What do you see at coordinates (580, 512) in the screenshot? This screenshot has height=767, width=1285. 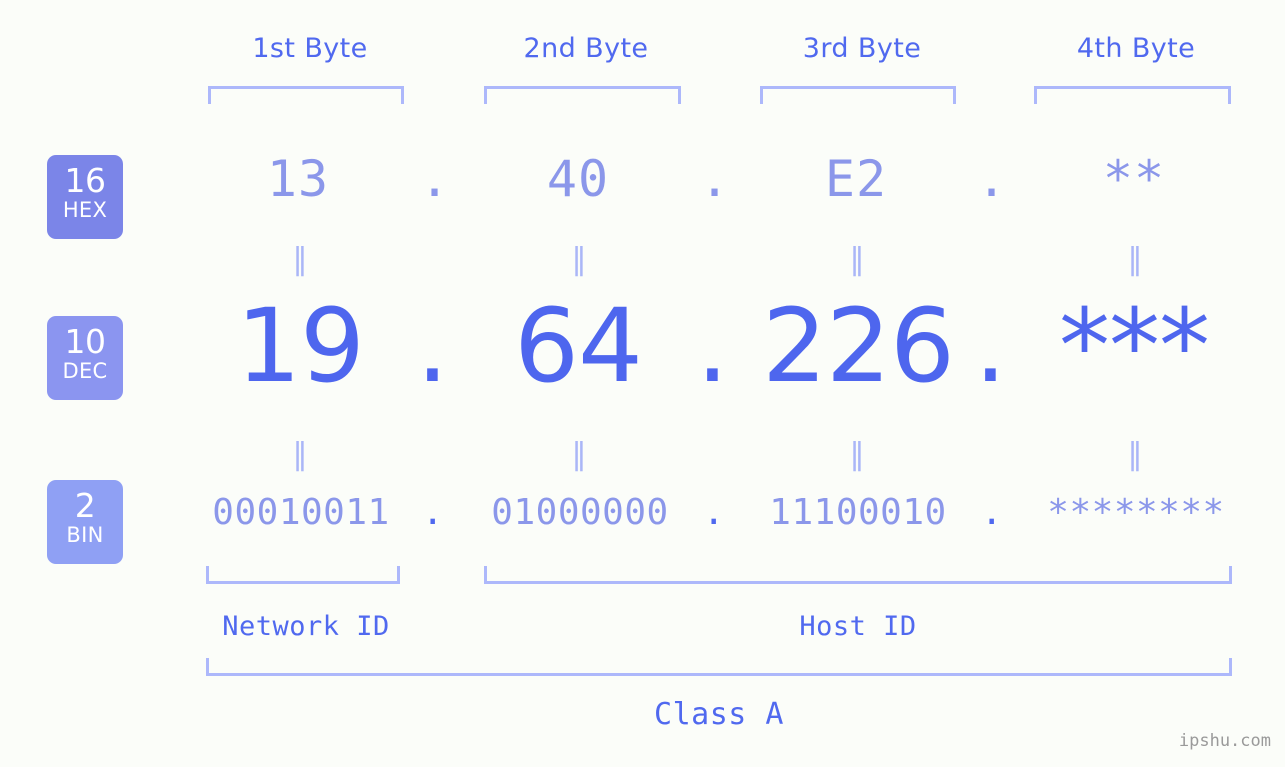 I see `bin-byte-2: 01000000` at bounding box center [580, 512].